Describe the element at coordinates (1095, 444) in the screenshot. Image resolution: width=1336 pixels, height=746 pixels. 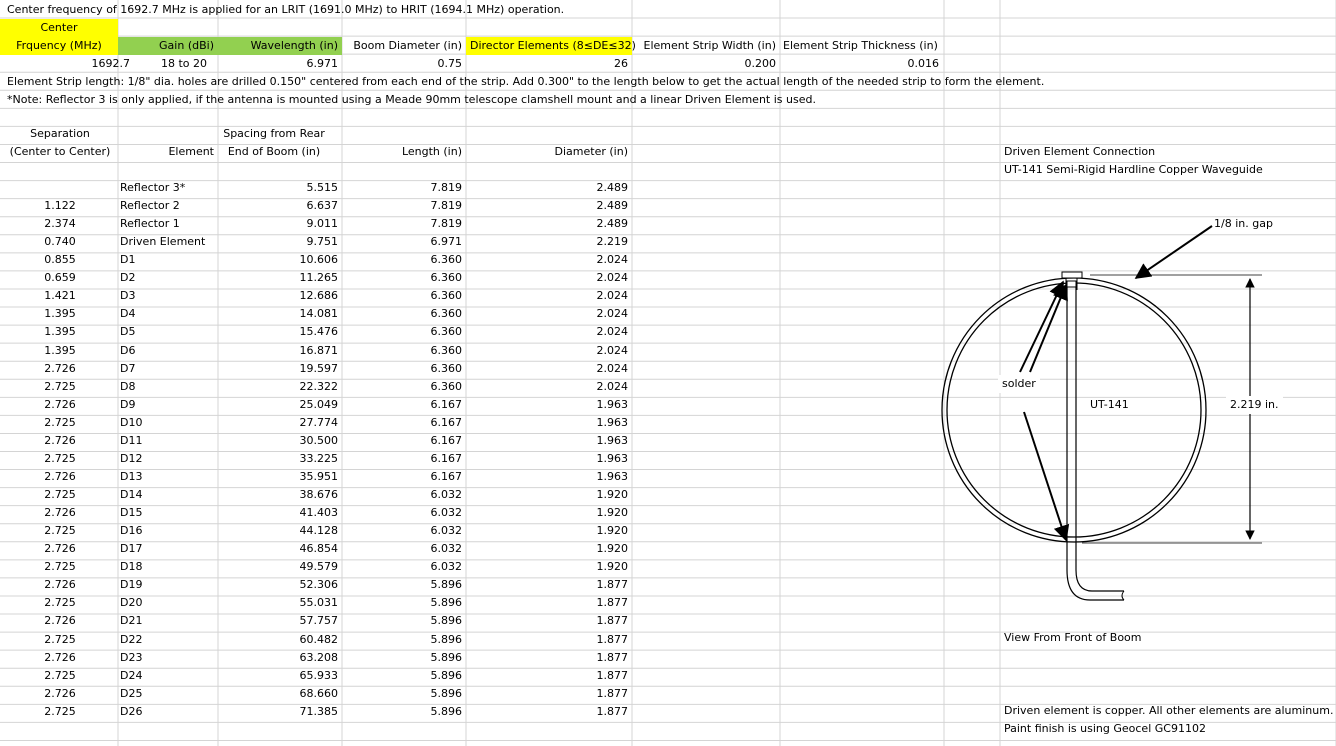
I see `waveguide` at that location.